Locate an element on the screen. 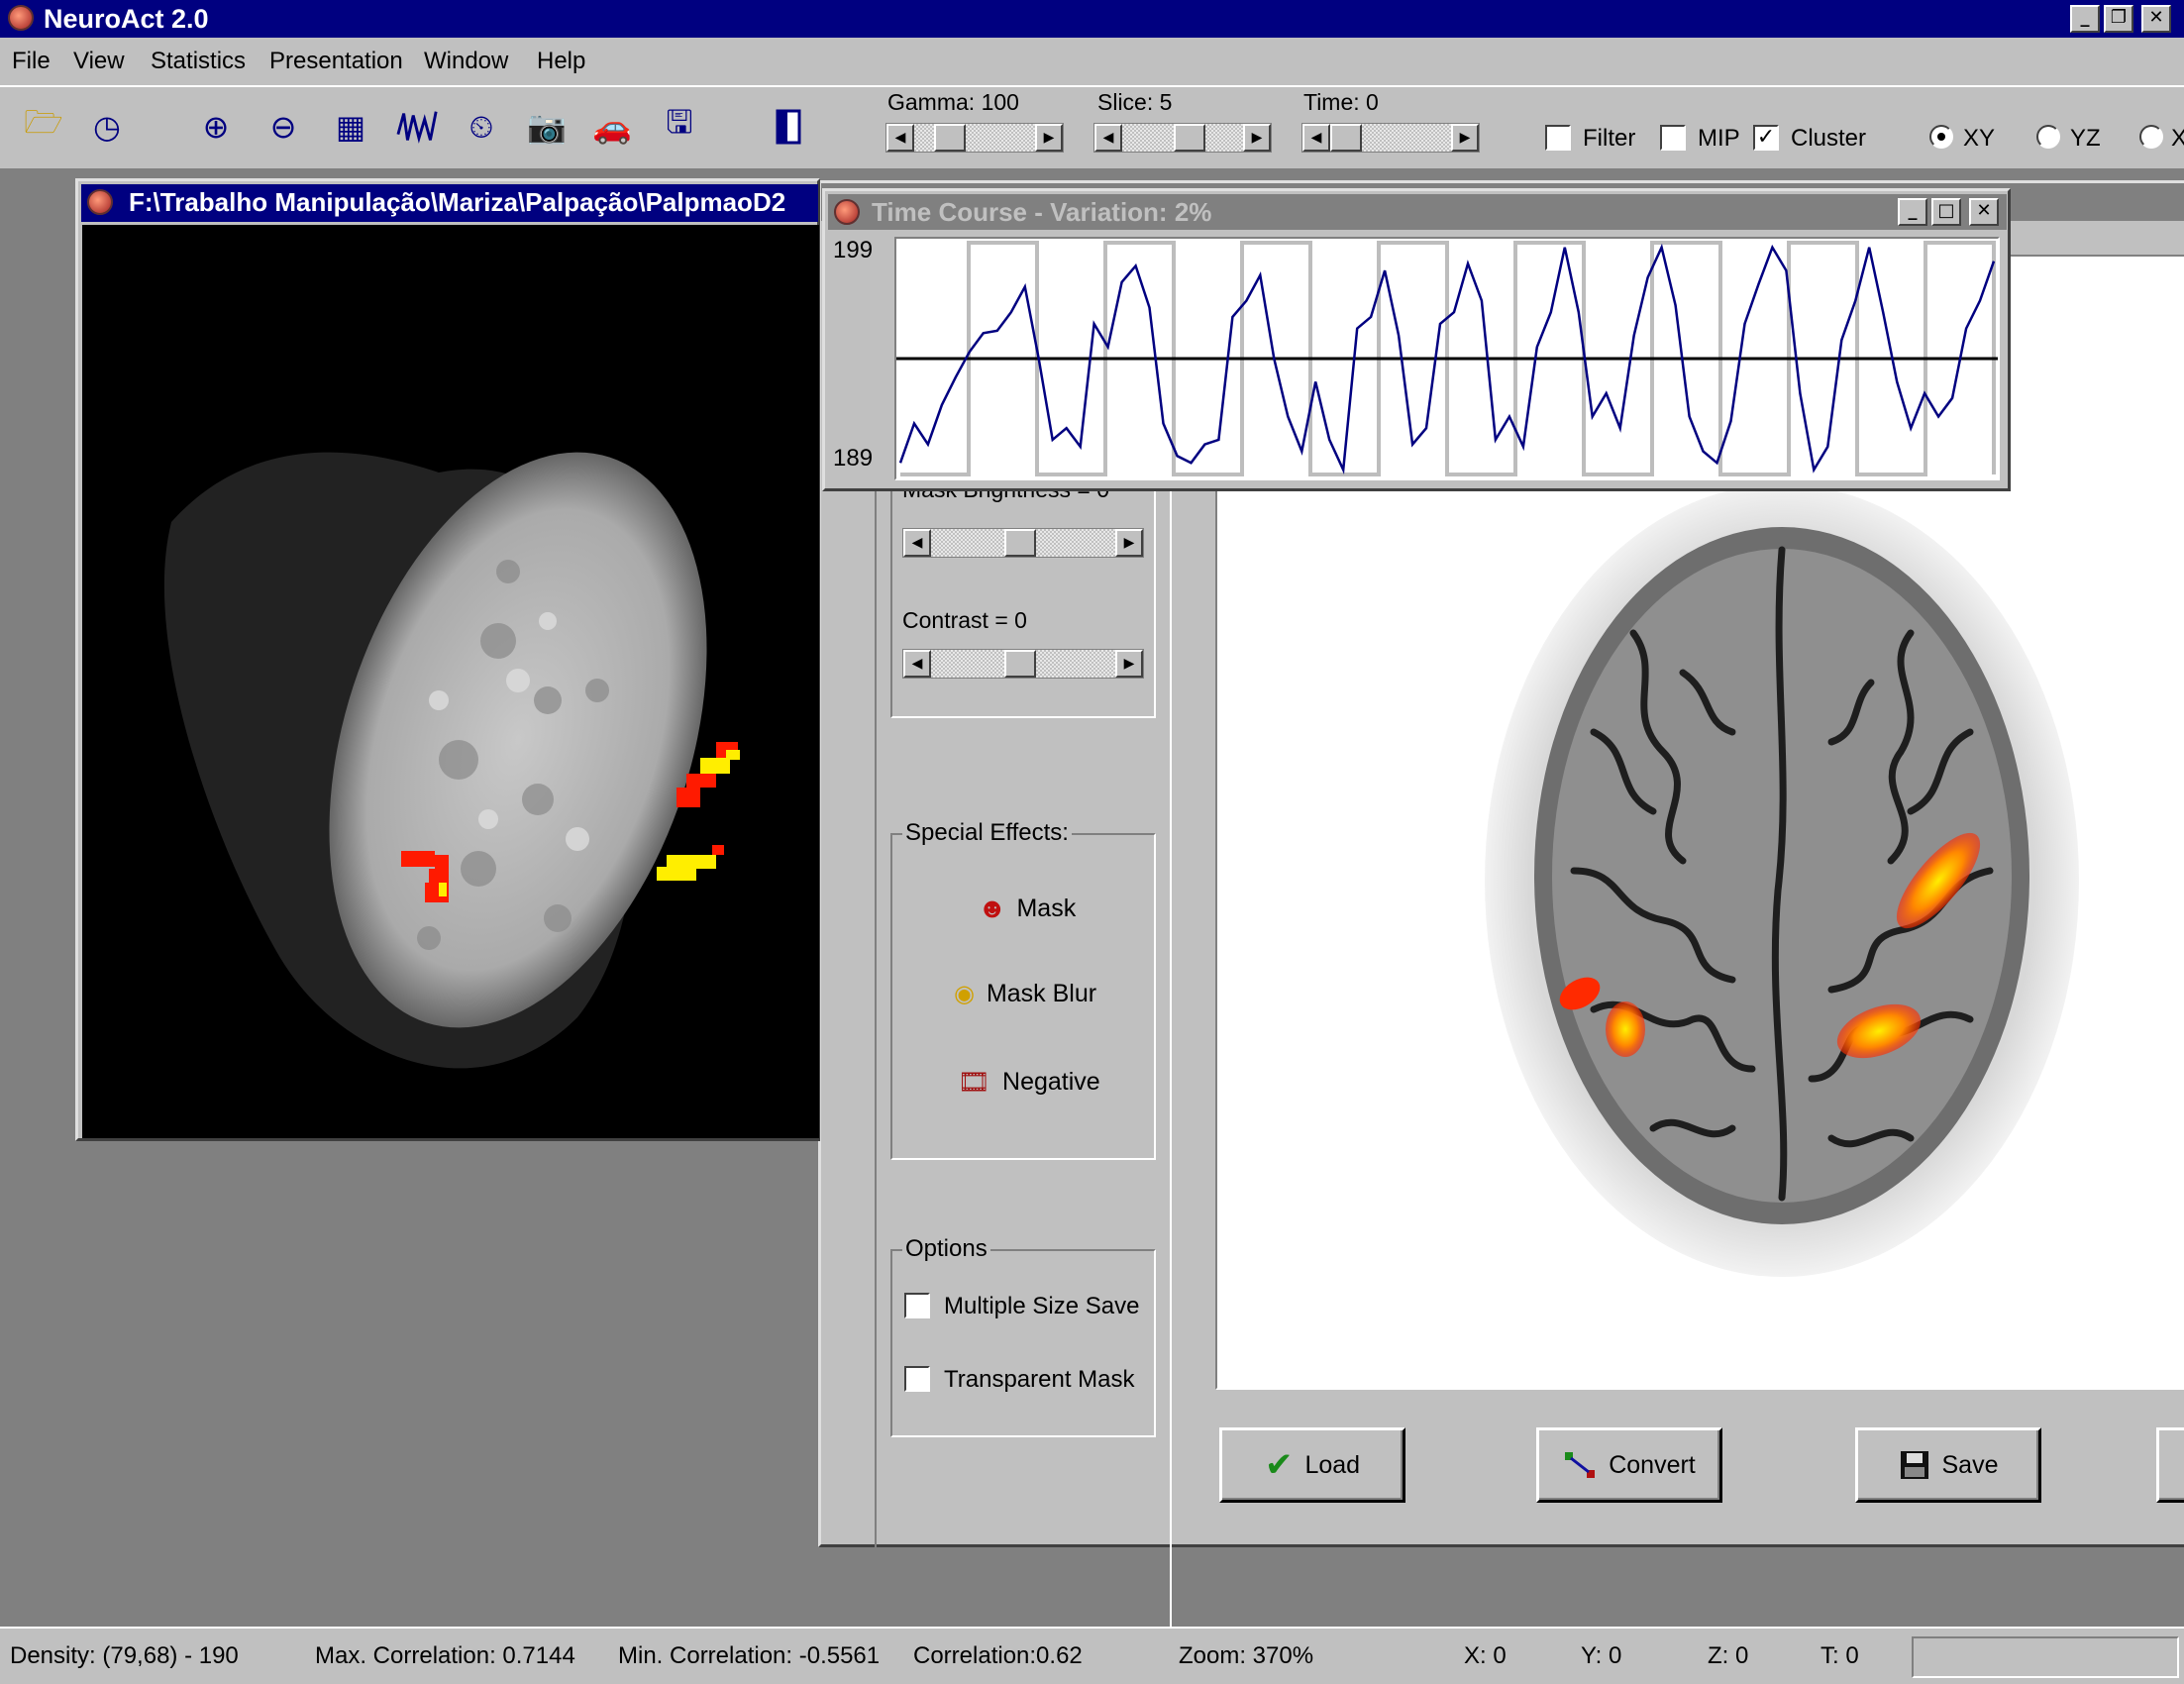  status-z: Z: 0 is located at coordinates (1728, 1655).